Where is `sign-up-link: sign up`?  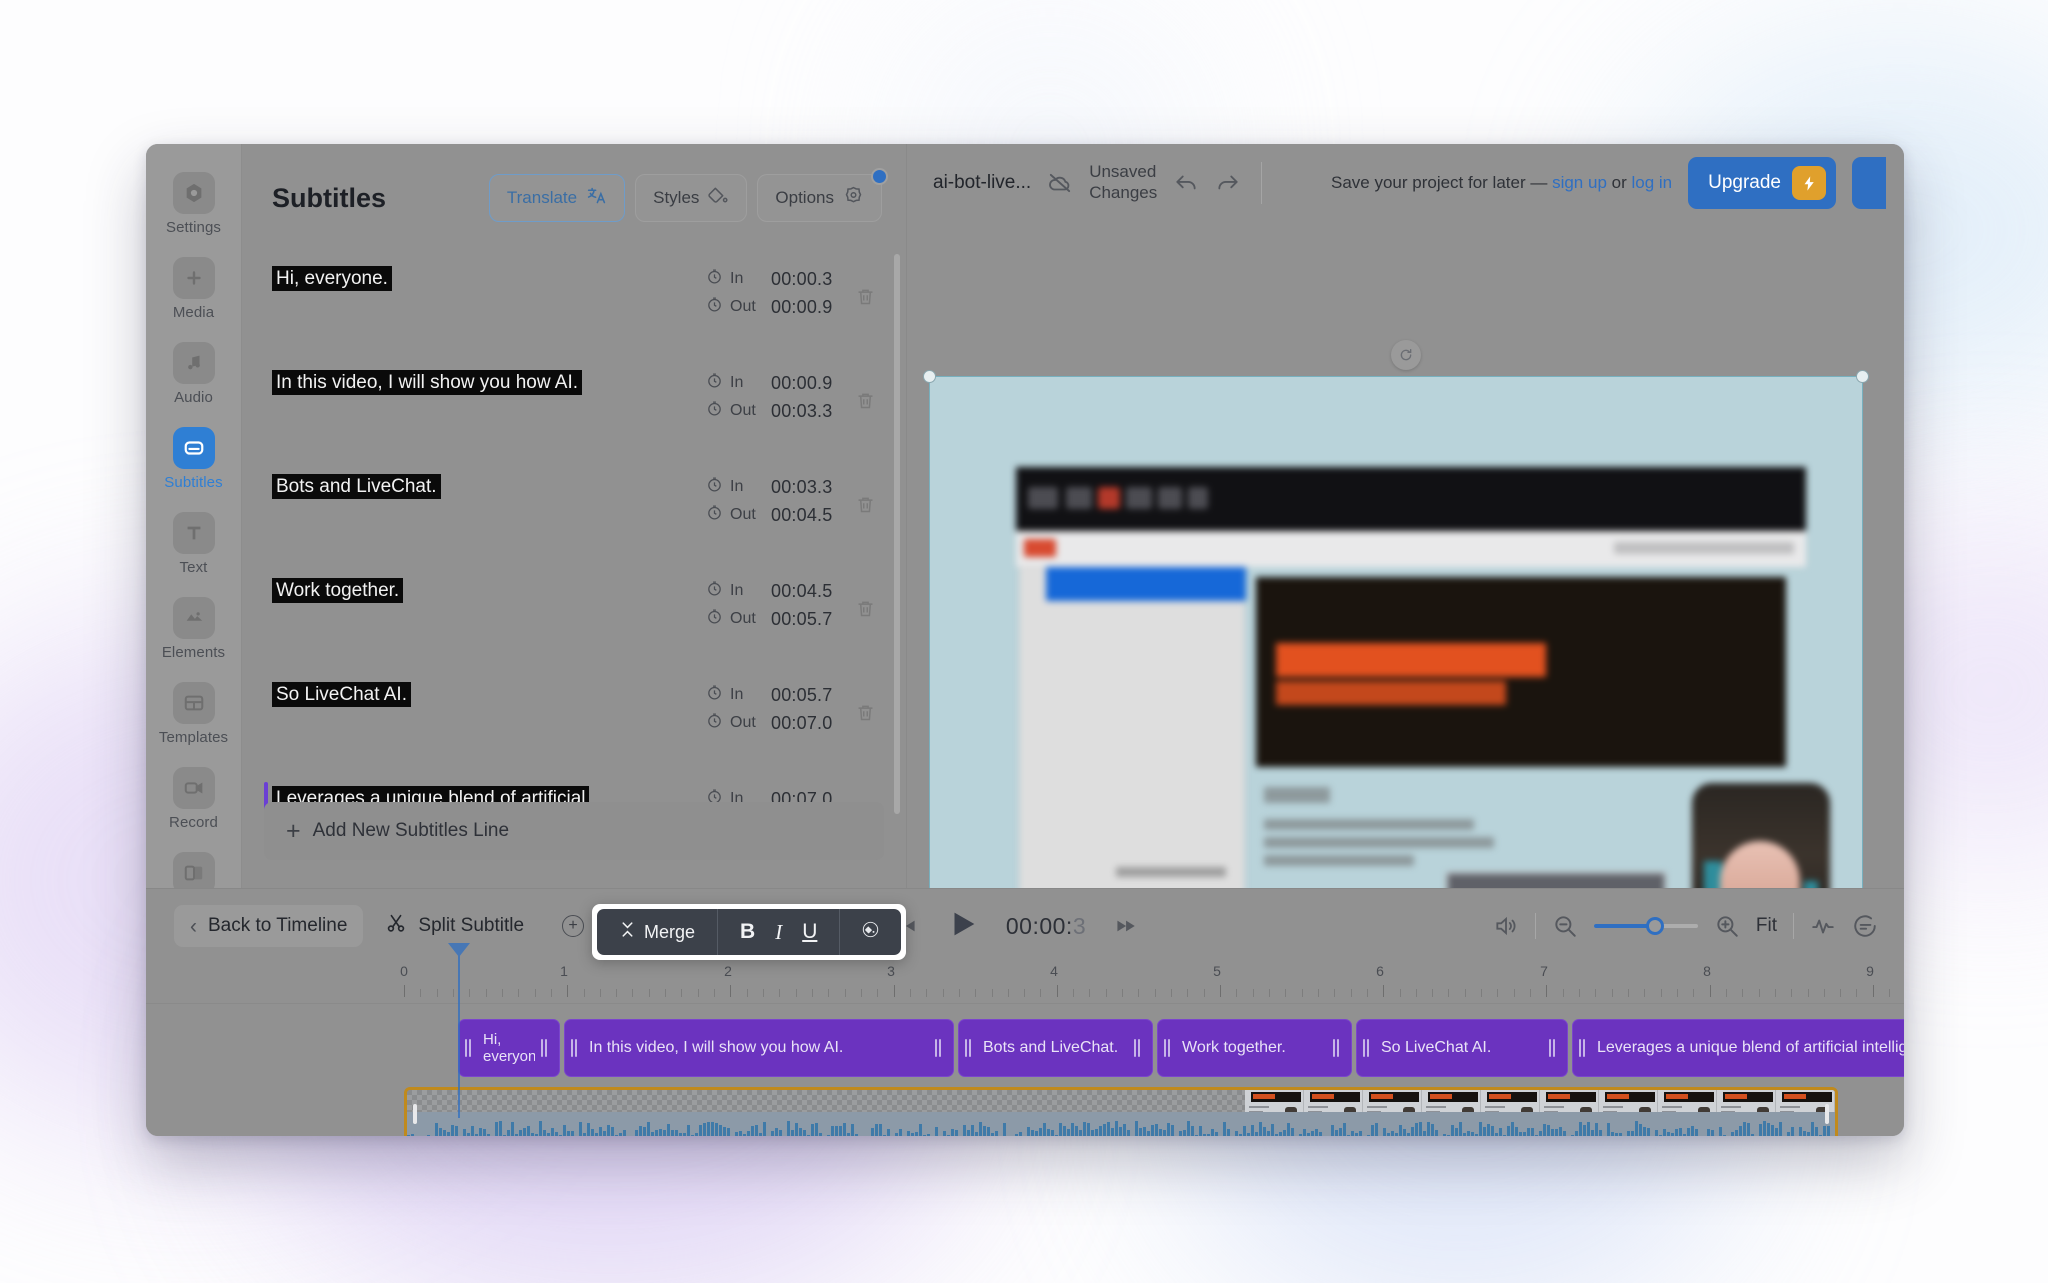
sign-up-link: sign up is located at coordinates (1579, 182).